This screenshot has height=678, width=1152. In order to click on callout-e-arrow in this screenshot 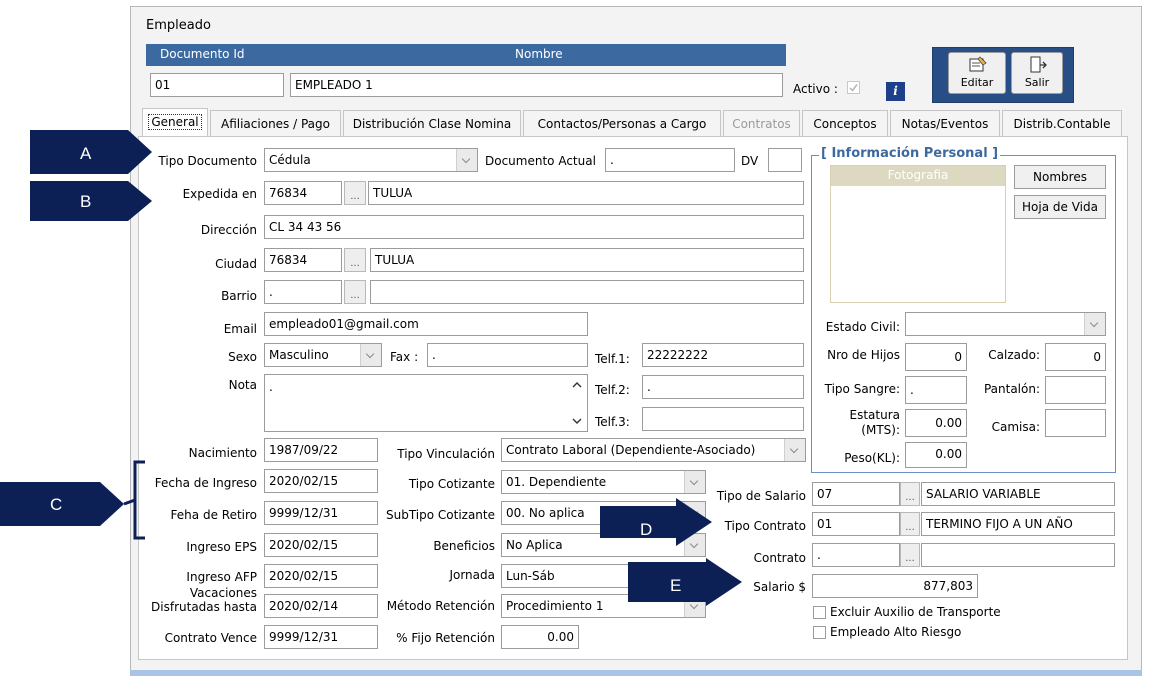, I will do `click(685, 582)`.